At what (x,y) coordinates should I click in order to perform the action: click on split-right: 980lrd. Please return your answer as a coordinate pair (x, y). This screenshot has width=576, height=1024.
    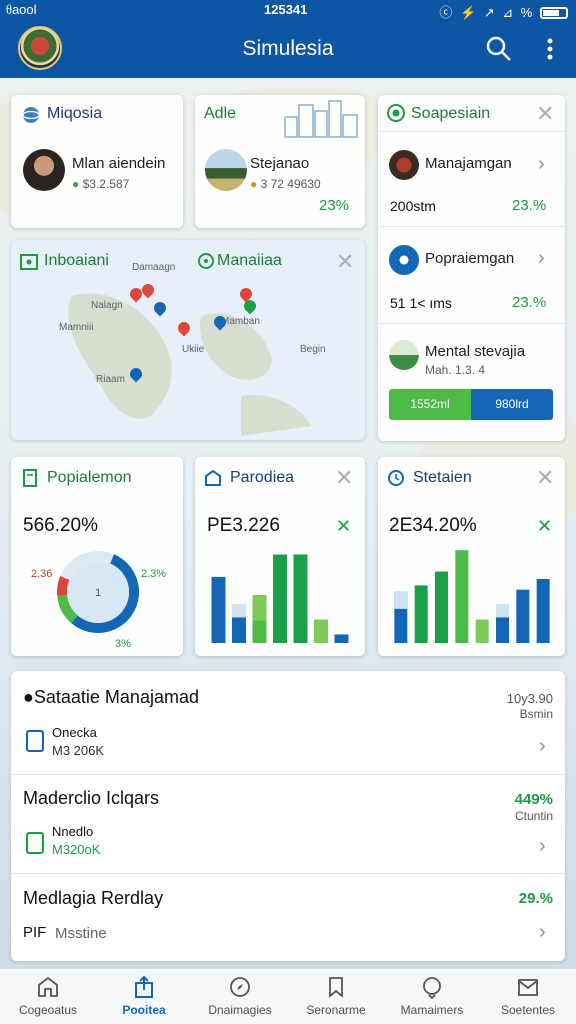
    Looking at the image, I should click on (512, 404).